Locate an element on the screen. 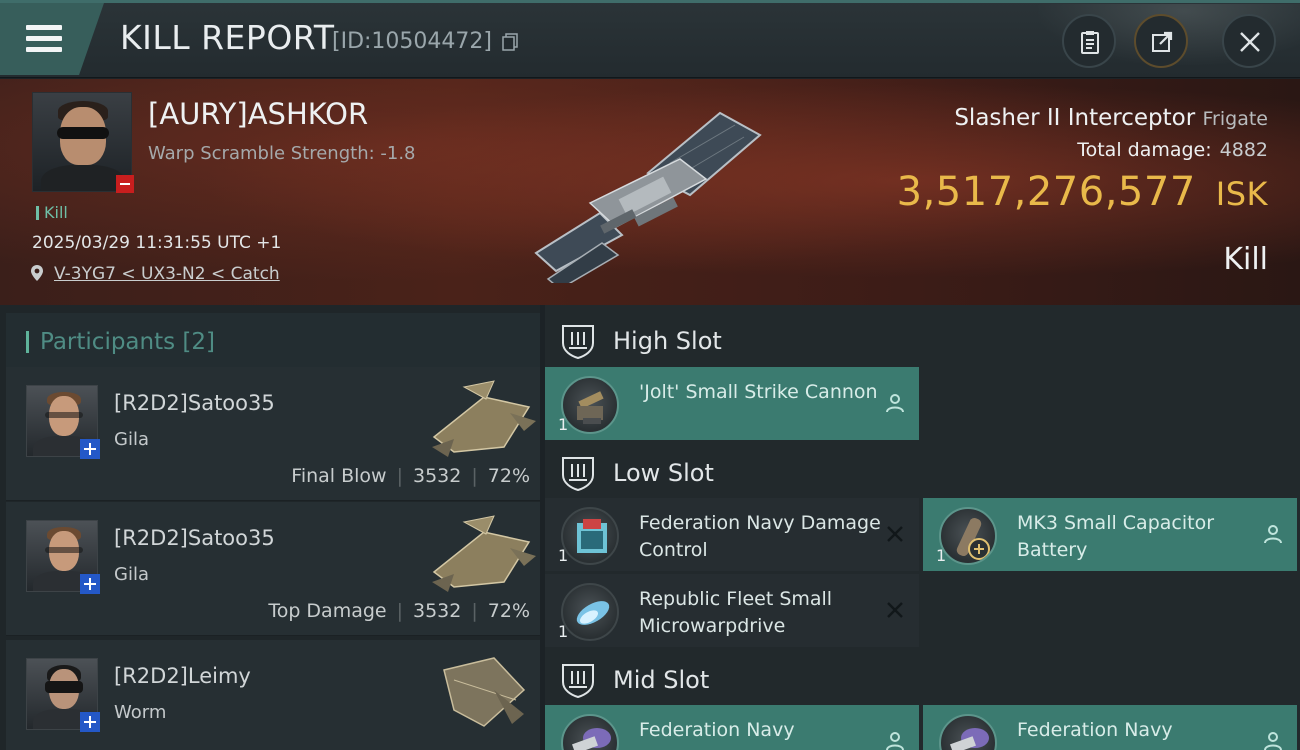 This screenshot has width=1300, height=750. share-icon is located at coordinates (1162, 41).